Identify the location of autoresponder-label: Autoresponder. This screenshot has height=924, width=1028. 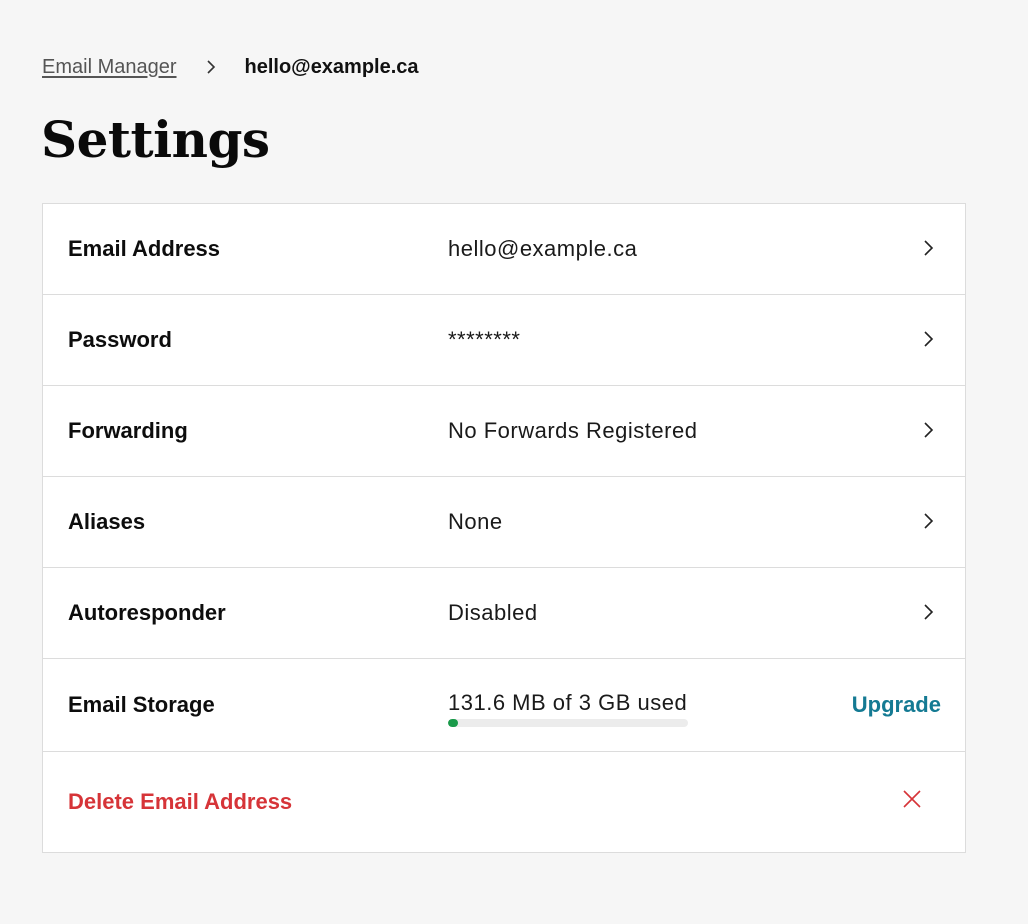
(147, 612).